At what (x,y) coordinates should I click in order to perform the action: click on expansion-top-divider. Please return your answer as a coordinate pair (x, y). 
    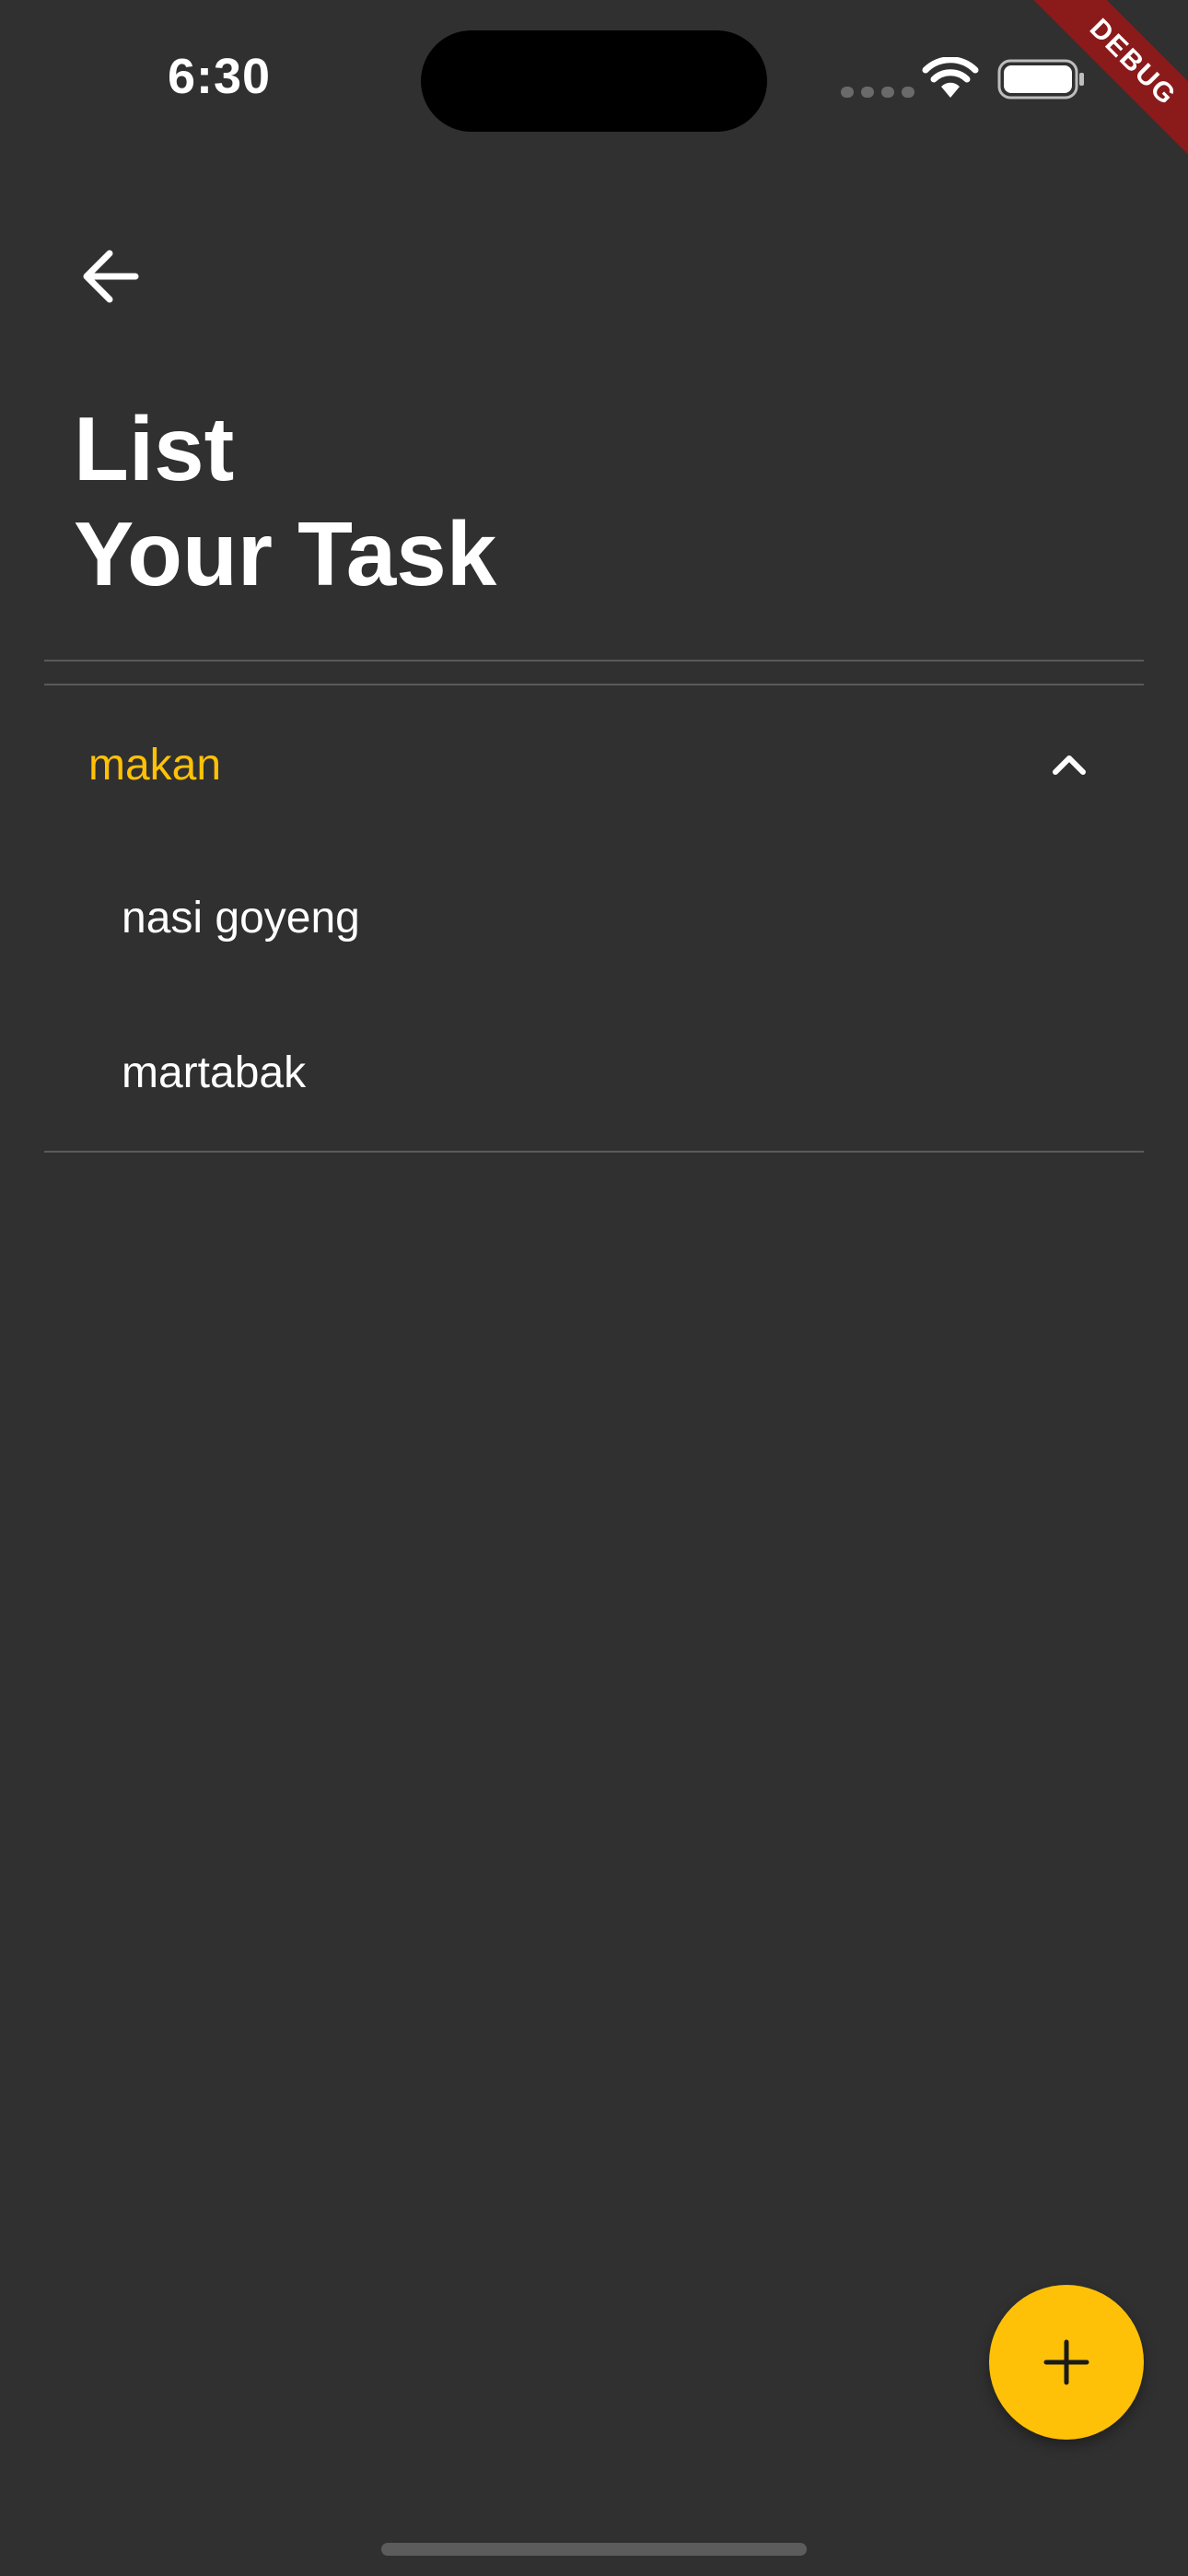
    Looking at the image, I should click on (594, 684).